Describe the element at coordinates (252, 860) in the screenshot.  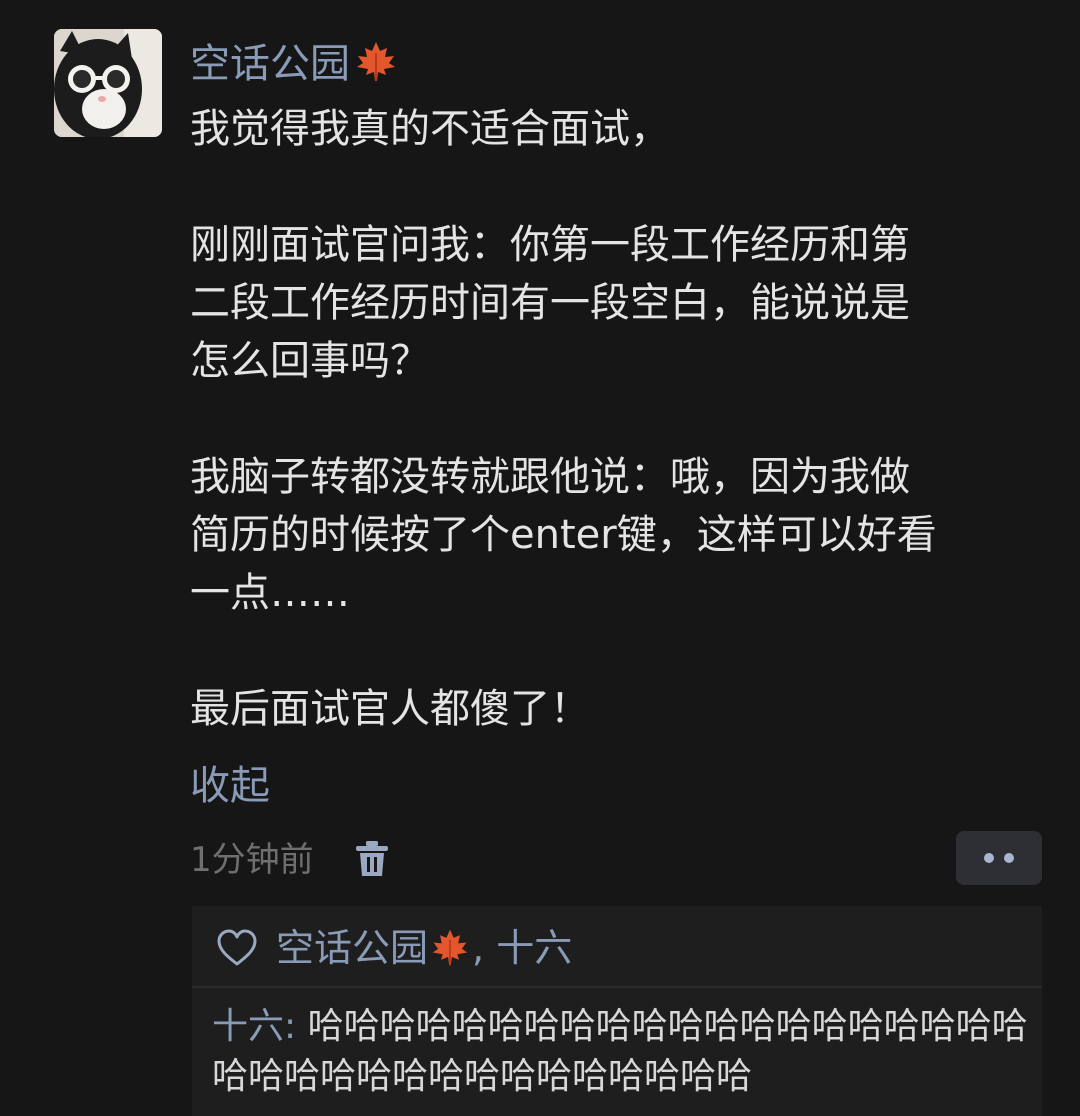
I see `post-timestamp: 1分钟前` at that location.